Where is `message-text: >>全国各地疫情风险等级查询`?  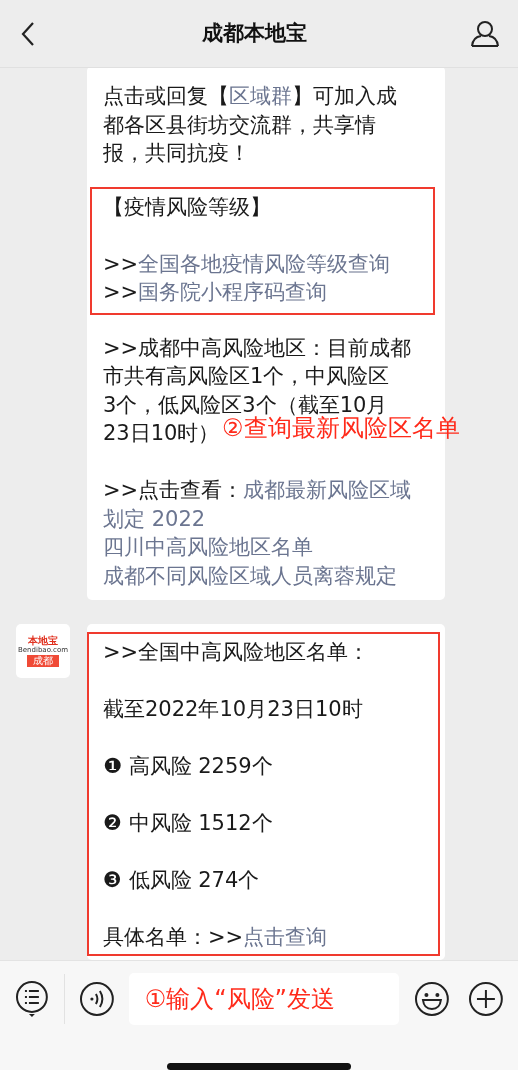 message-text: >>全国各地疫情风险等级查询 is located at coordinates (247, 264).